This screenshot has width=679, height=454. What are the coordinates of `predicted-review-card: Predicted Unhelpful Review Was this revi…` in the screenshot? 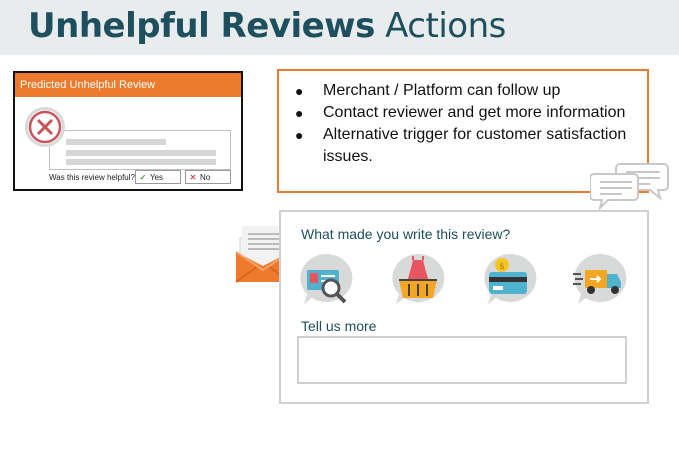 It's located at (128, 131).